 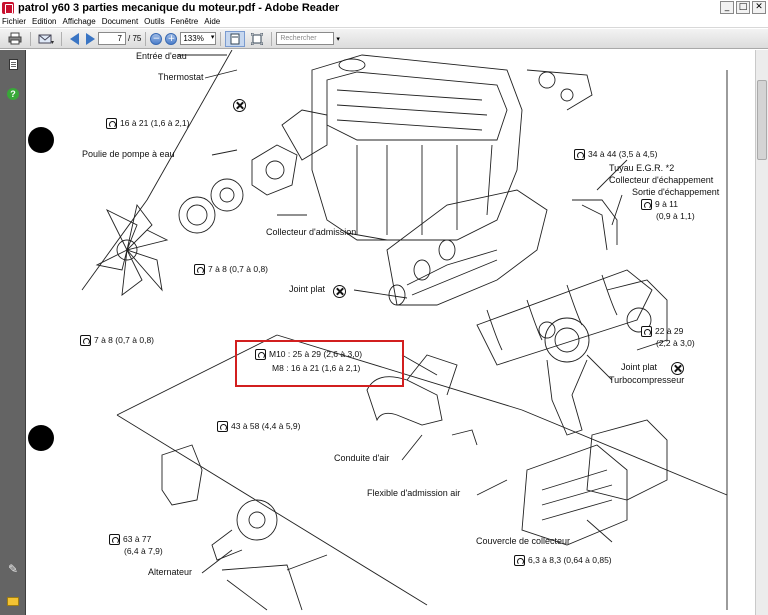 I want to click on attachment-icon: ✎, so click(x=13, y=569).